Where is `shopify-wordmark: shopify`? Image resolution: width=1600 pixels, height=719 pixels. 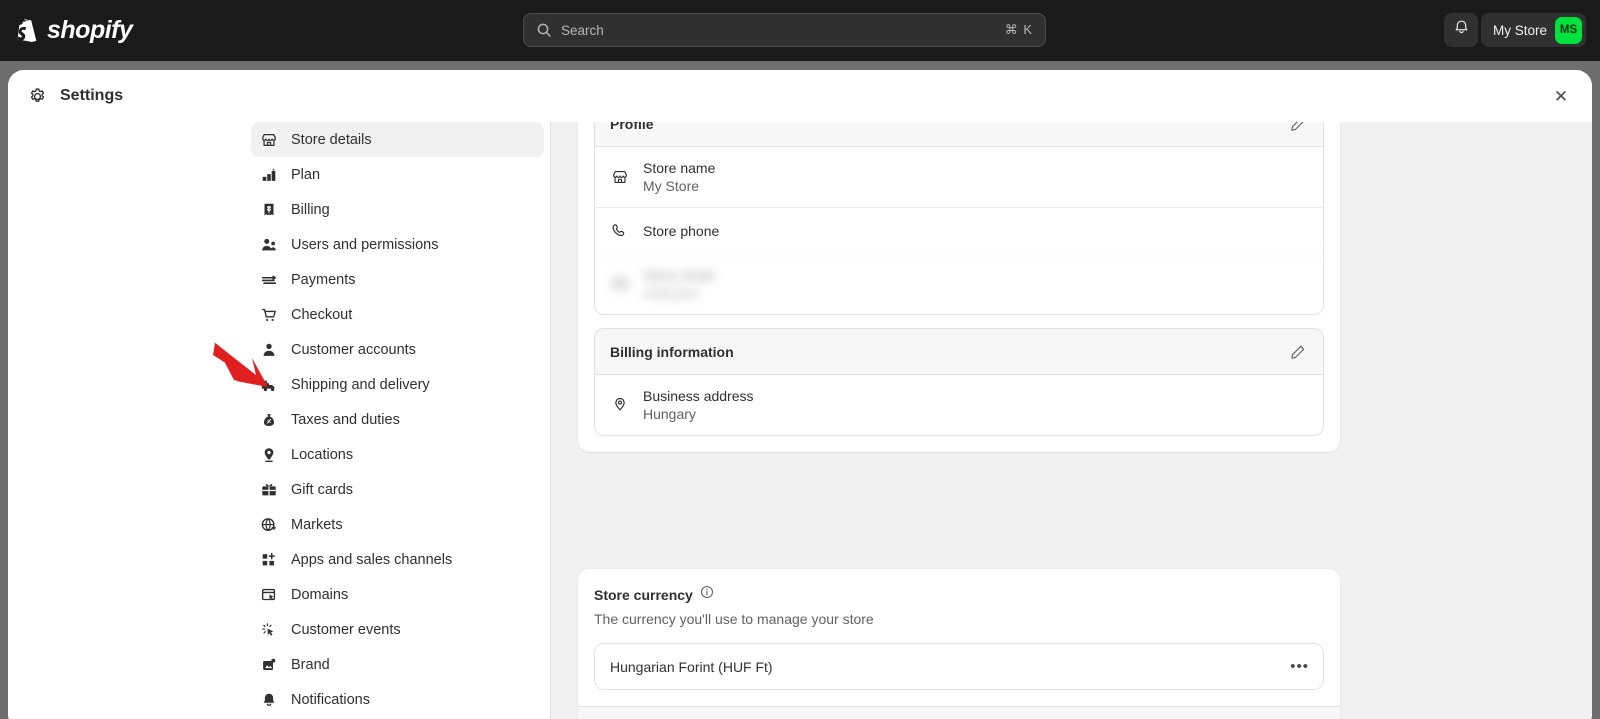
shopify-wordmark: shopify is located at coordinates (90, 30).